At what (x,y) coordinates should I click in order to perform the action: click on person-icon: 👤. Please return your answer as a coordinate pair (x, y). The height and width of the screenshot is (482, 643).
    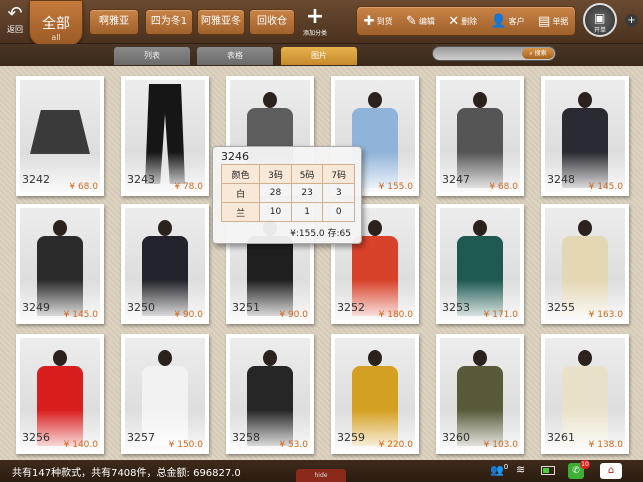
    Looking at the image, I should click on (498, 21).